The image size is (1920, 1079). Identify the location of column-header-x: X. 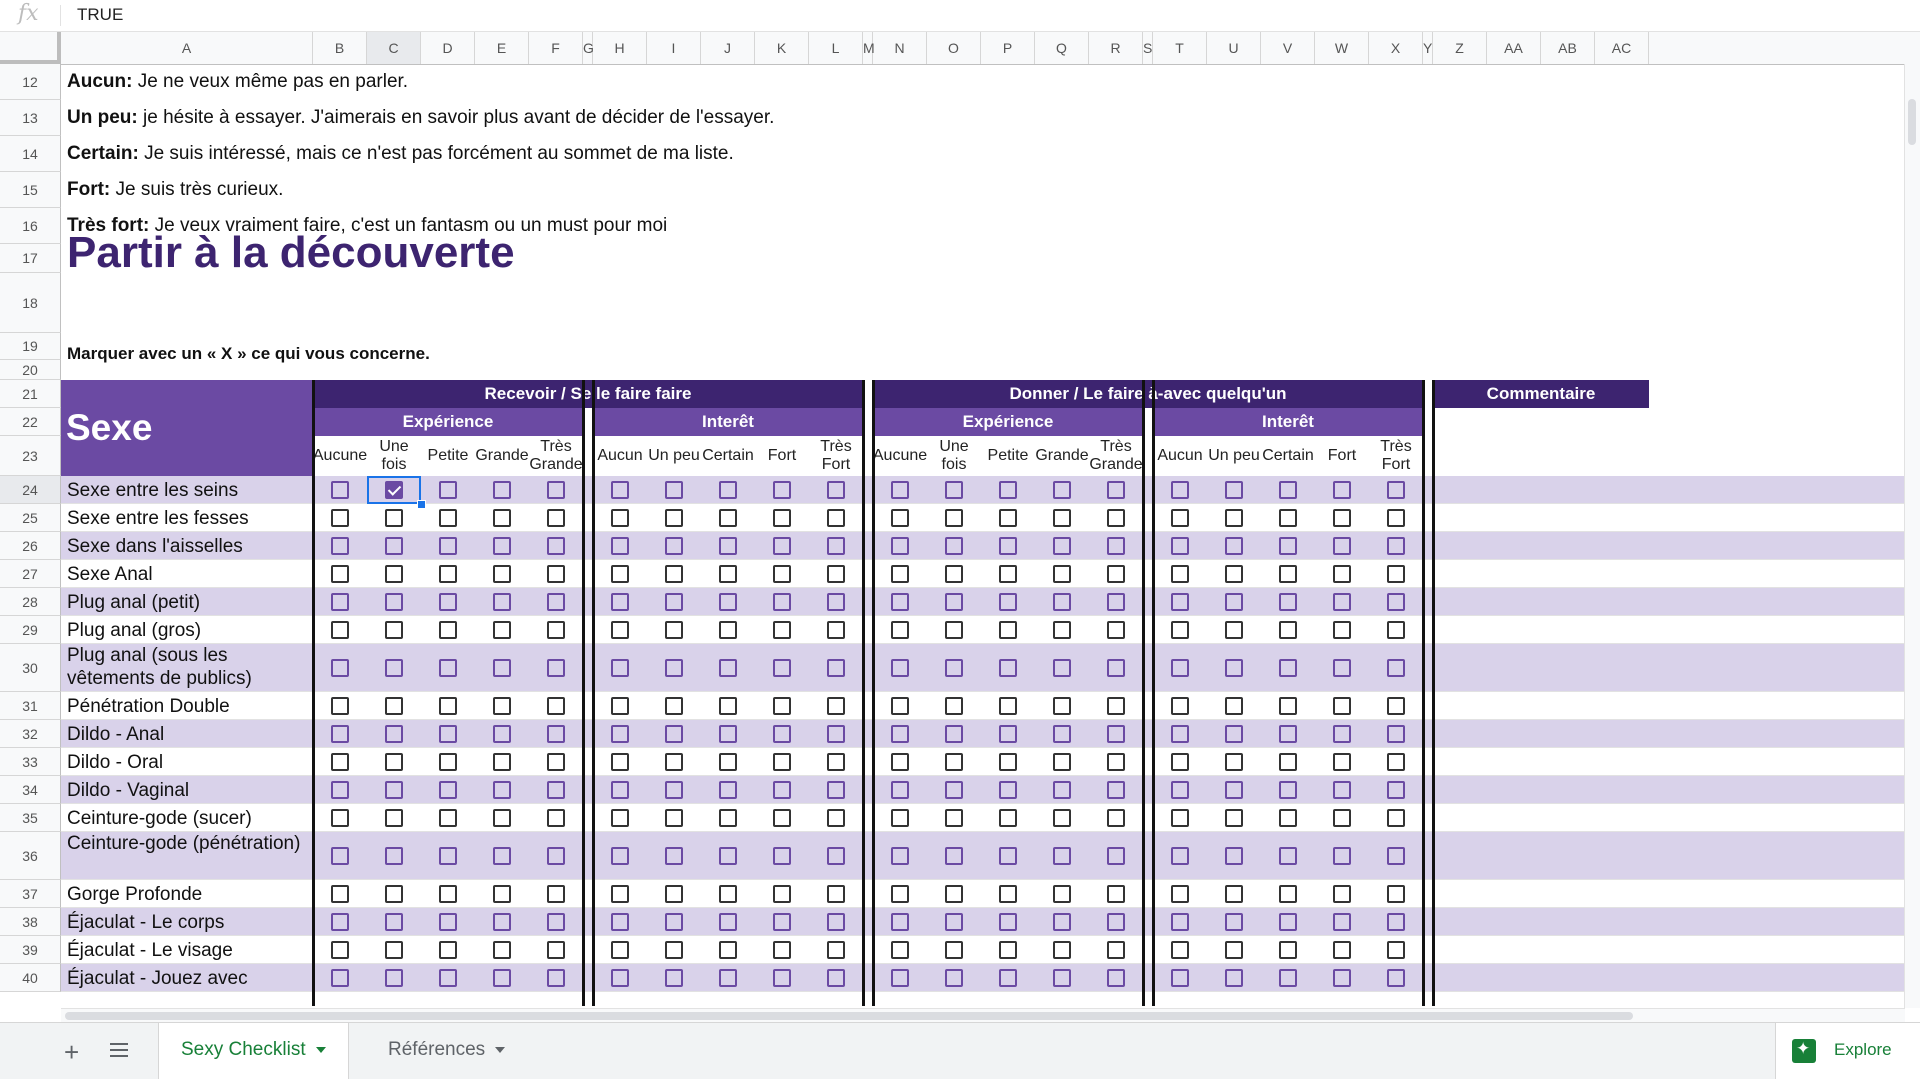
(1396, 48).